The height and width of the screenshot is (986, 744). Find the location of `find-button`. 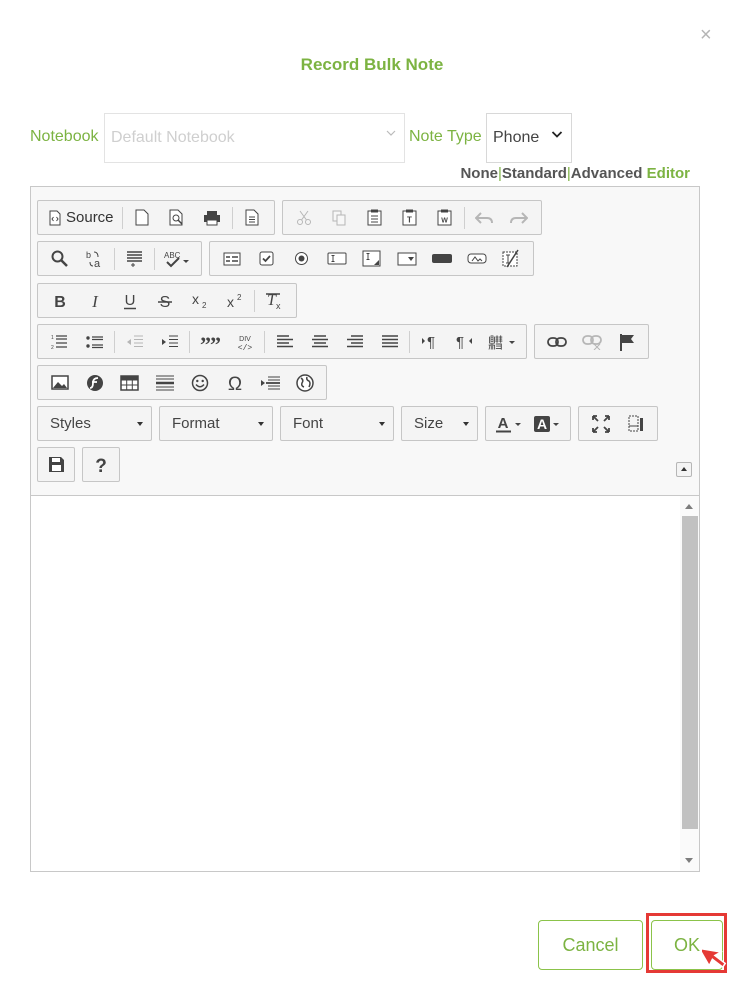

find-button is located at coordinates (59, 258).